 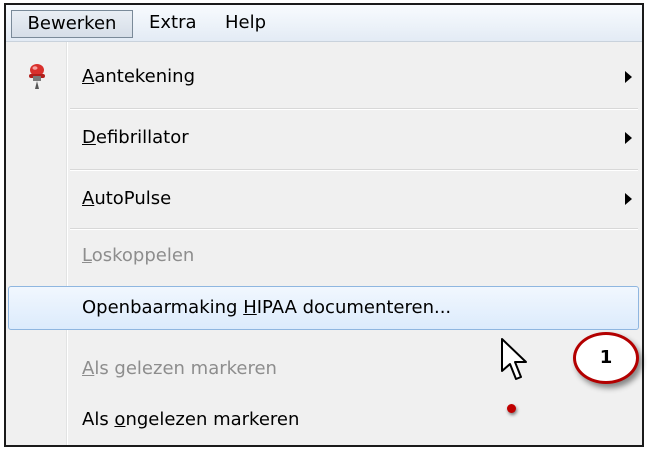 I want to click on menu-extra: Extra, so click(x=173, y=23).